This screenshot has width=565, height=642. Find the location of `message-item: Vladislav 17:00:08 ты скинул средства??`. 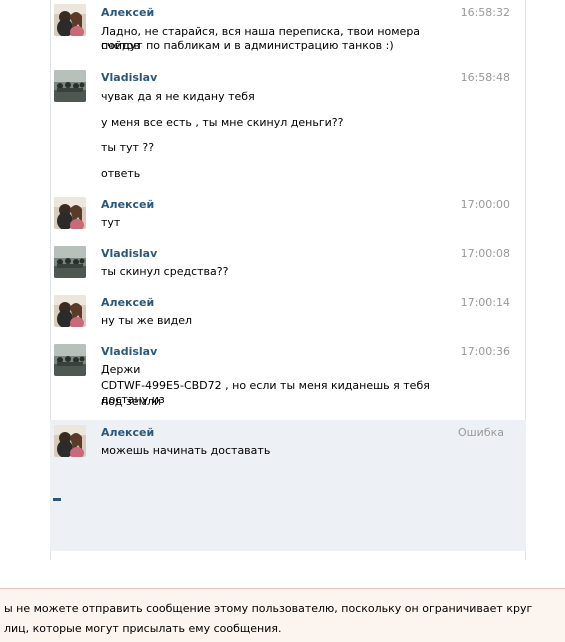

message-item: Vladislav 17:00:08 ты скинул средства?? is located at coordinates (288, 265).